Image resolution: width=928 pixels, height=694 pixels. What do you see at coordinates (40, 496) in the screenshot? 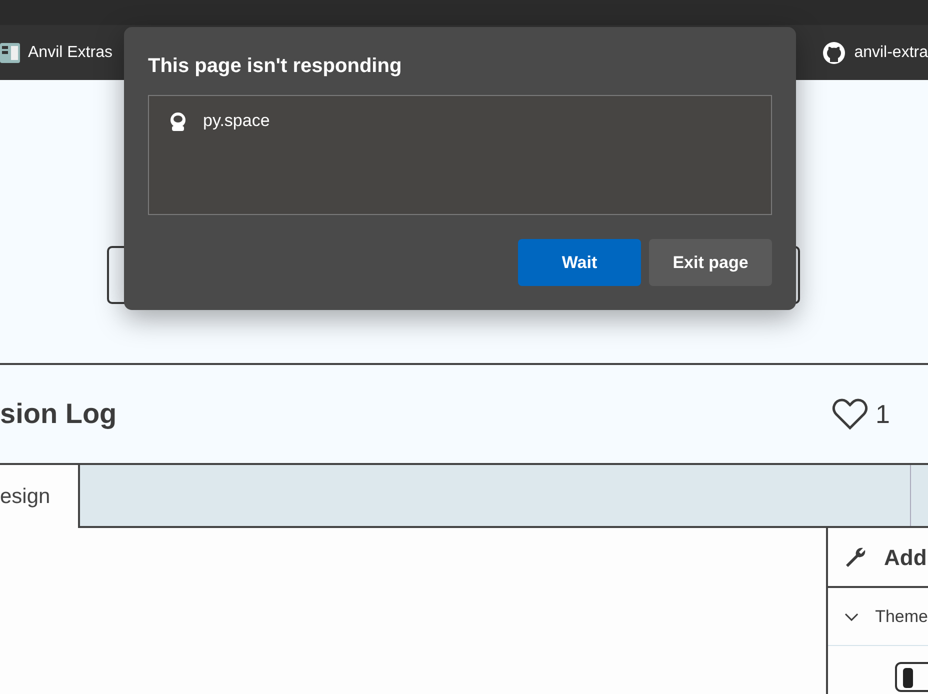
I see `tab: esign` at bounding box center [40, 496].